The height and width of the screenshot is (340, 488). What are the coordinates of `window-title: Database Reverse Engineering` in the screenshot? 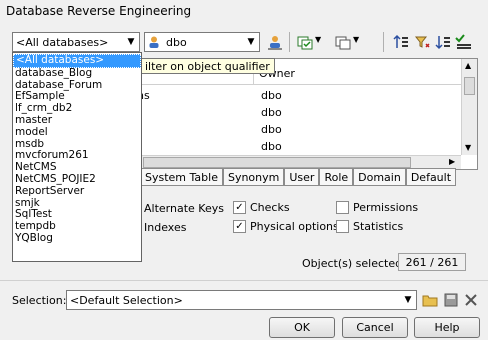 It's located at (99, 11).